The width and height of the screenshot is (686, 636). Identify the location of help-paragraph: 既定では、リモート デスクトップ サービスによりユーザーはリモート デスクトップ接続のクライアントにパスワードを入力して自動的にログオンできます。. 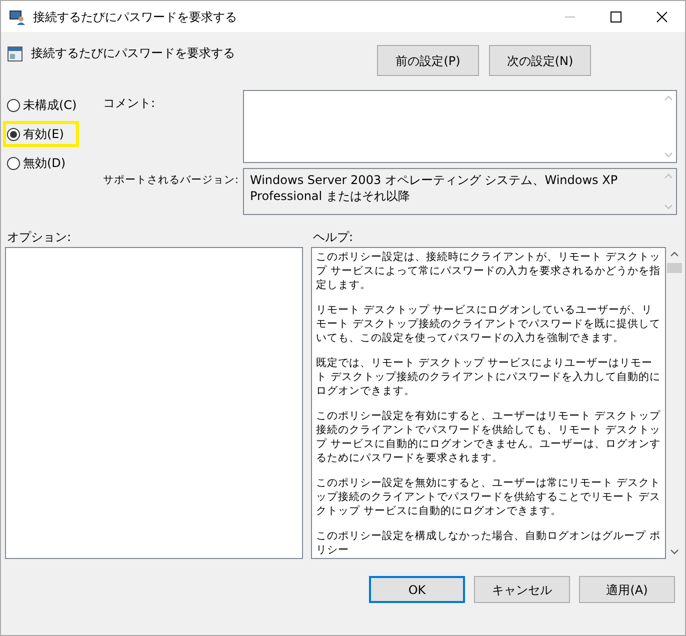
(488, 377).